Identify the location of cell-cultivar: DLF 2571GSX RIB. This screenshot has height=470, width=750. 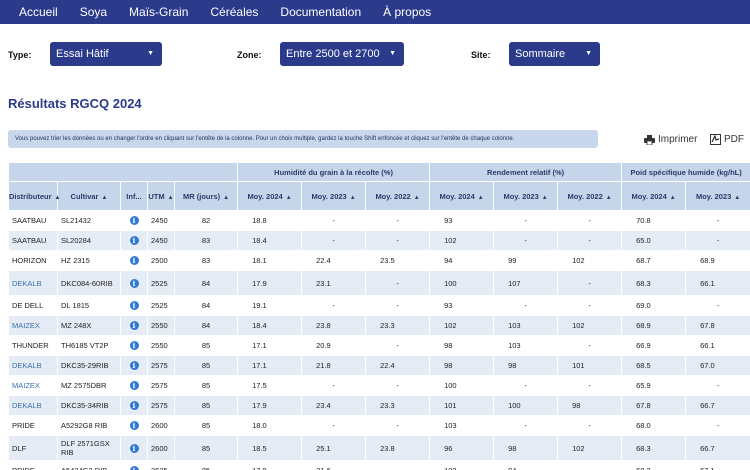
(89, 448).